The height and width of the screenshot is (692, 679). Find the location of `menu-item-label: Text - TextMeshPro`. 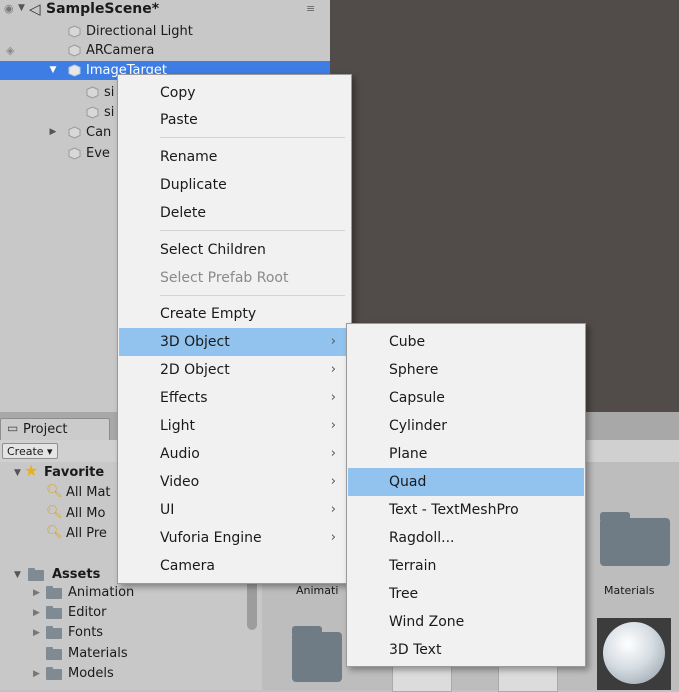

menu-item-label: Text - TextMeshPro is located at coordinates (454, 510).